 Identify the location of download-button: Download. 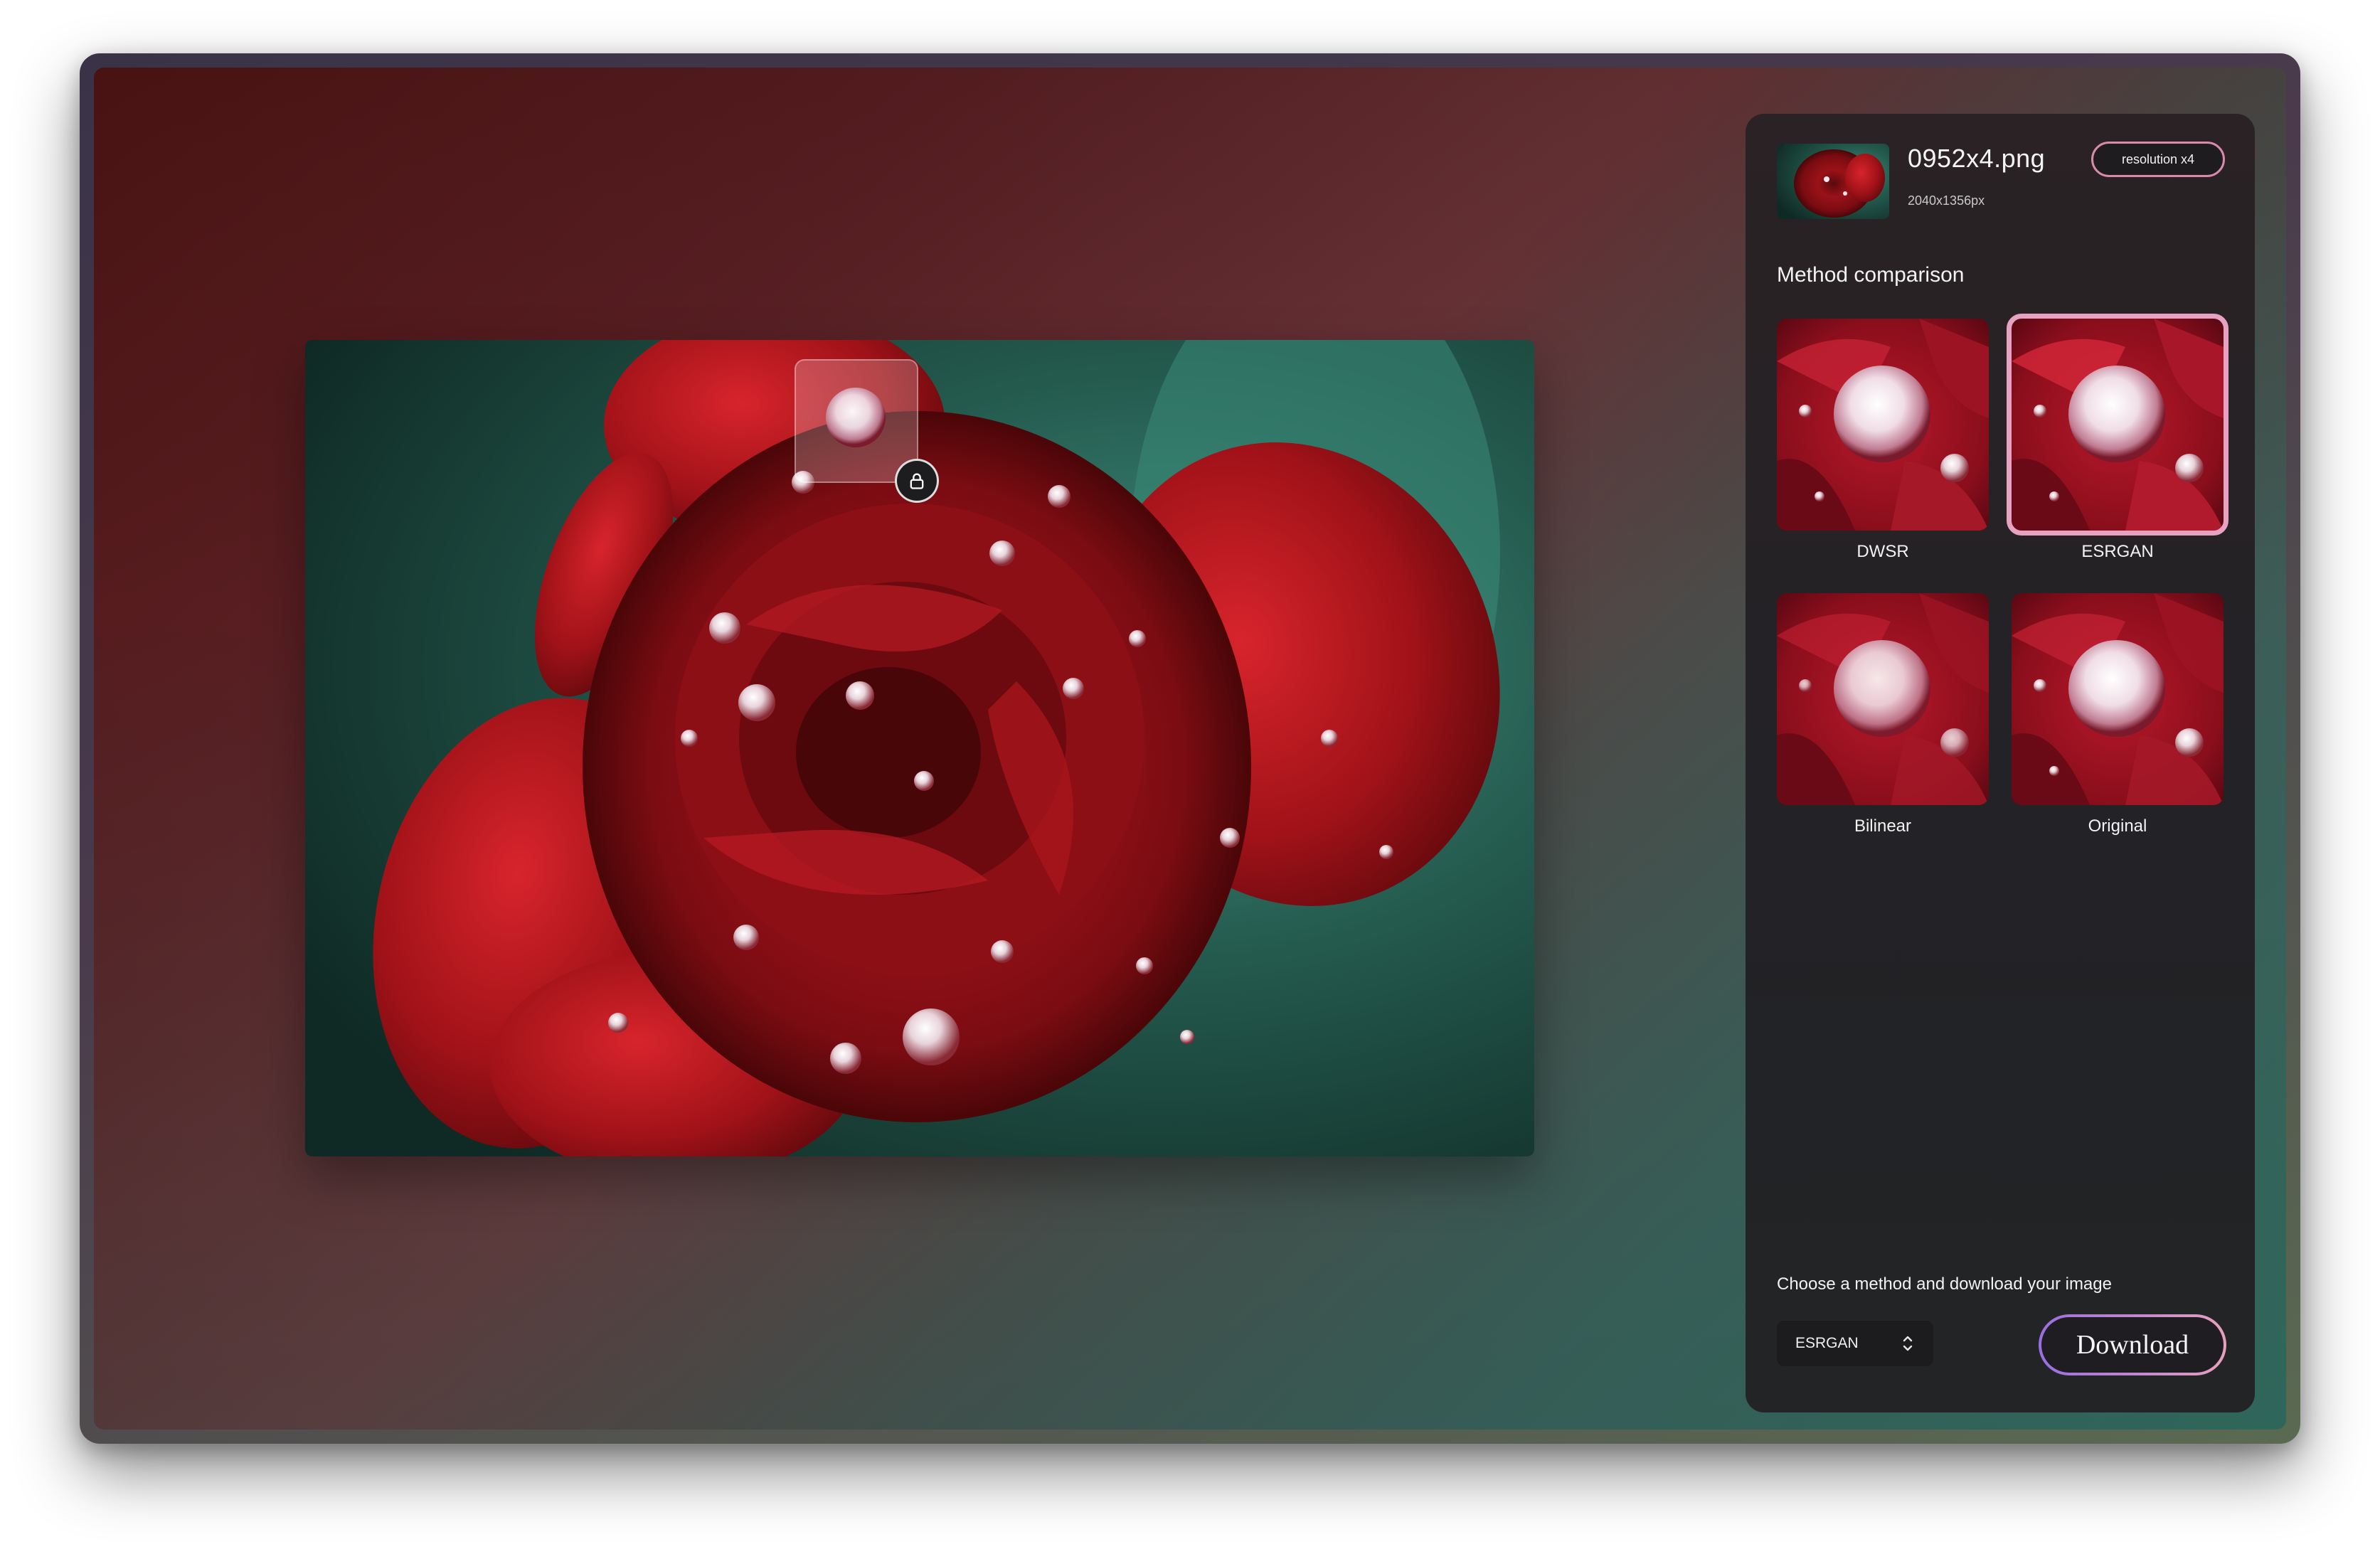
(2132, 1344).